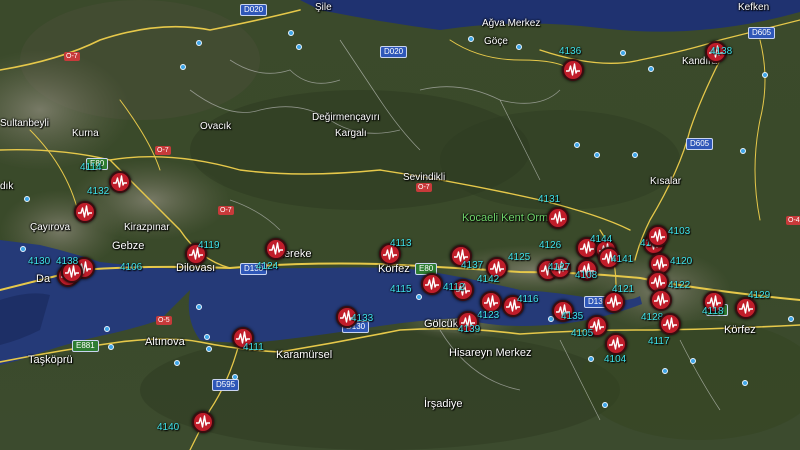 Image resolution: width=800 pixels, height=450 pixels. I want to click on station-code-label: 4123, so click(488, 315).